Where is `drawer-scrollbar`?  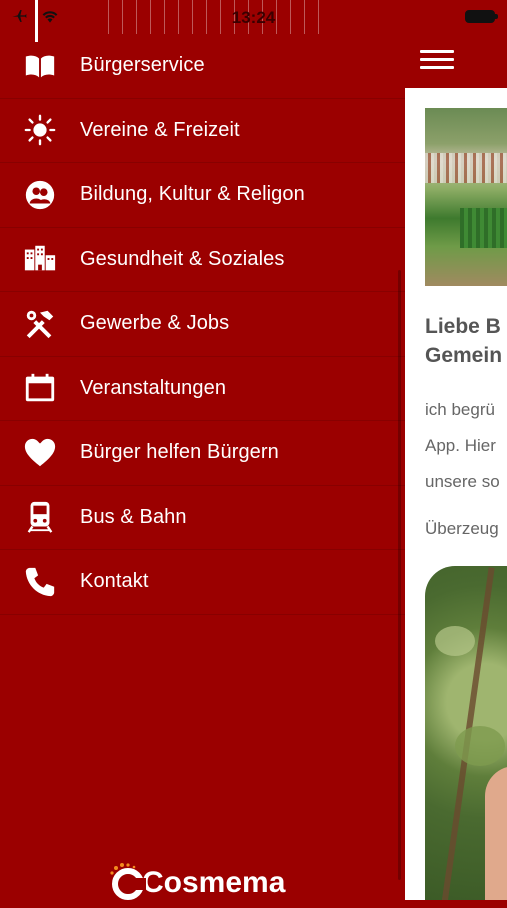
drawer-scrollbar is located at coordinates (399, 575).